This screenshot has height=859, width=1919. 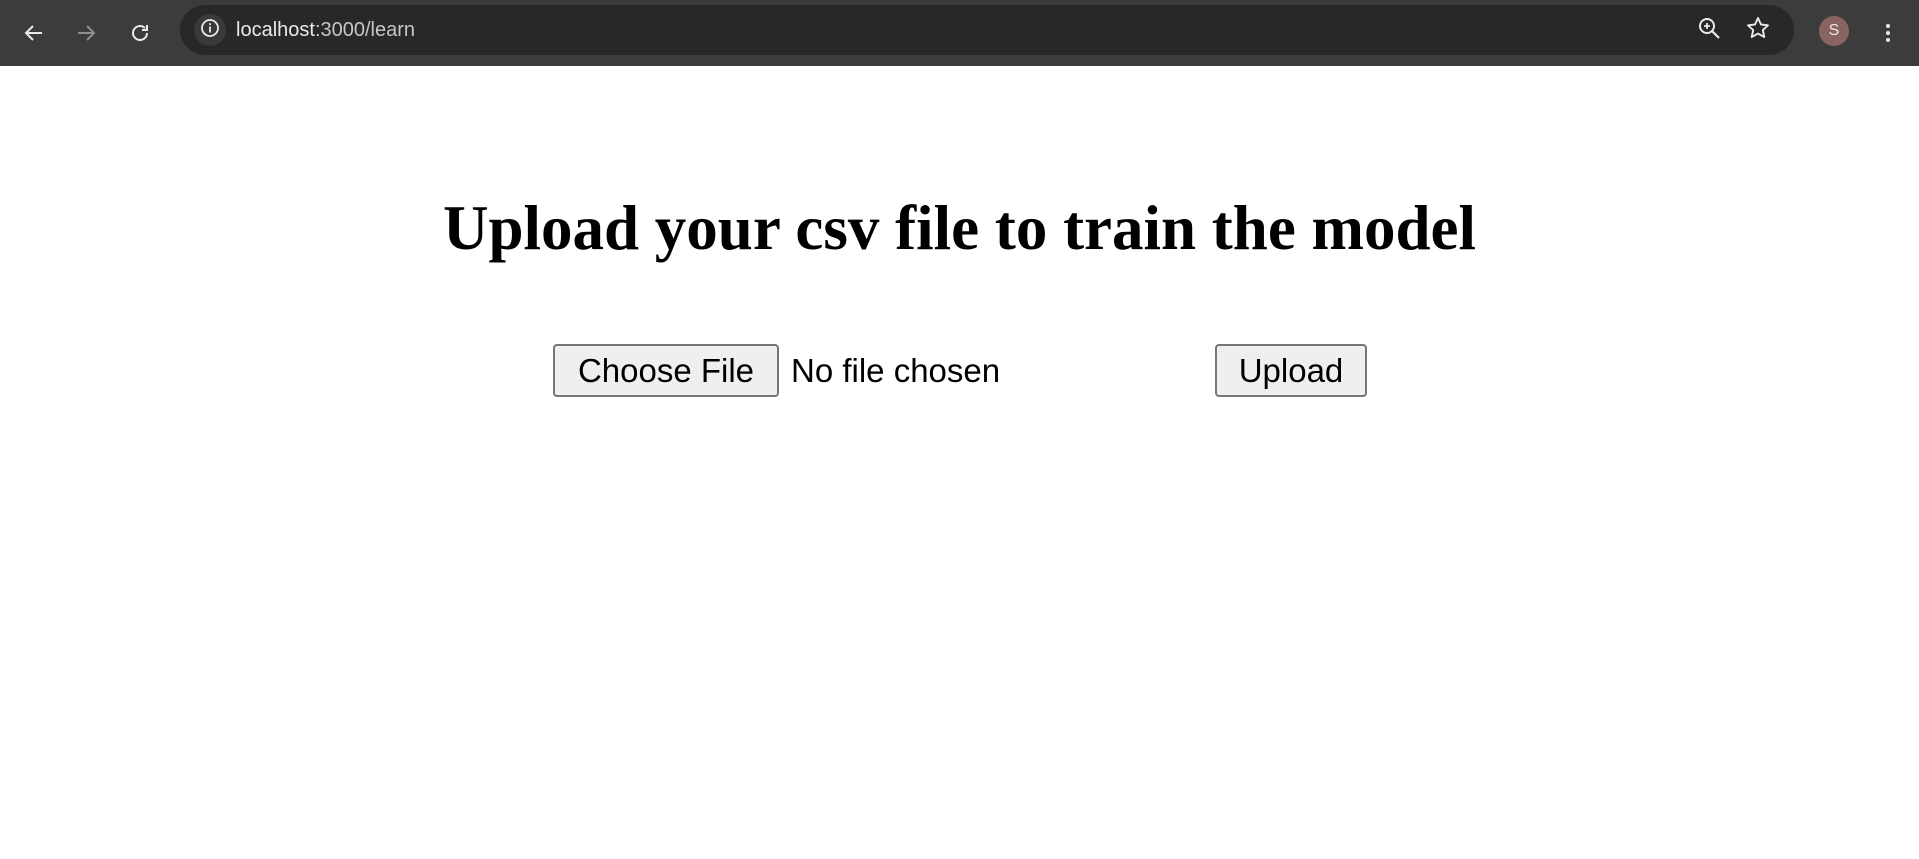 I want to click on page-title: Upload your csv file to train the model, so click(x=959, y=228).